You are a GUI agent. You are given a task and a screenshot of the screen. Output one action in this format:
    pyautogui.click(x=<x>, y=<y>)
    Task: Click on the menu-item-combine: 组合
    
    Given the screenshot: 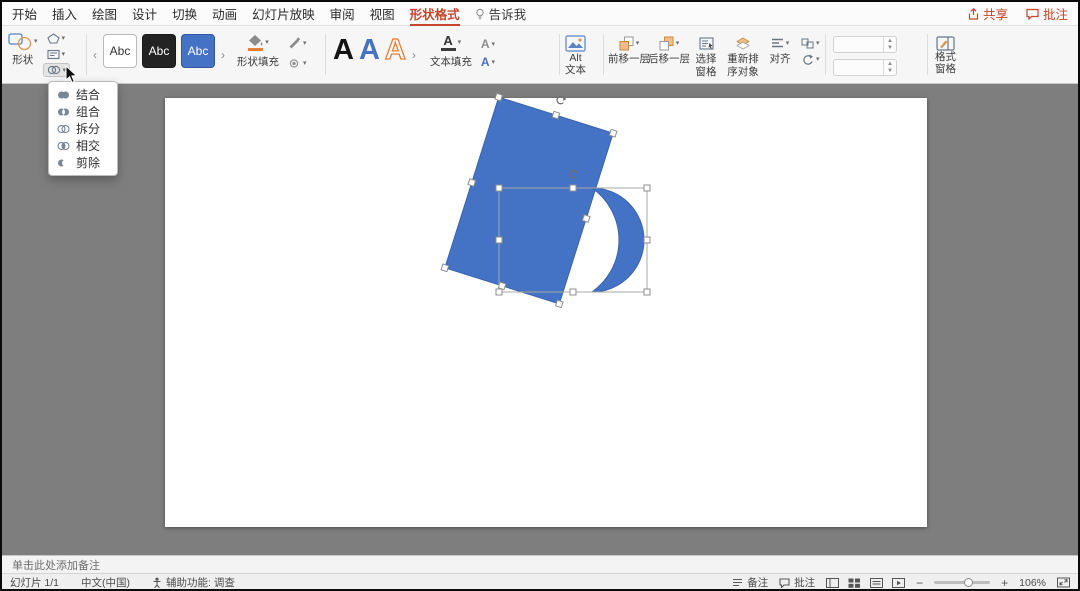 What is the action you would take?
    pyautogui.click(x=83, y=111)
    